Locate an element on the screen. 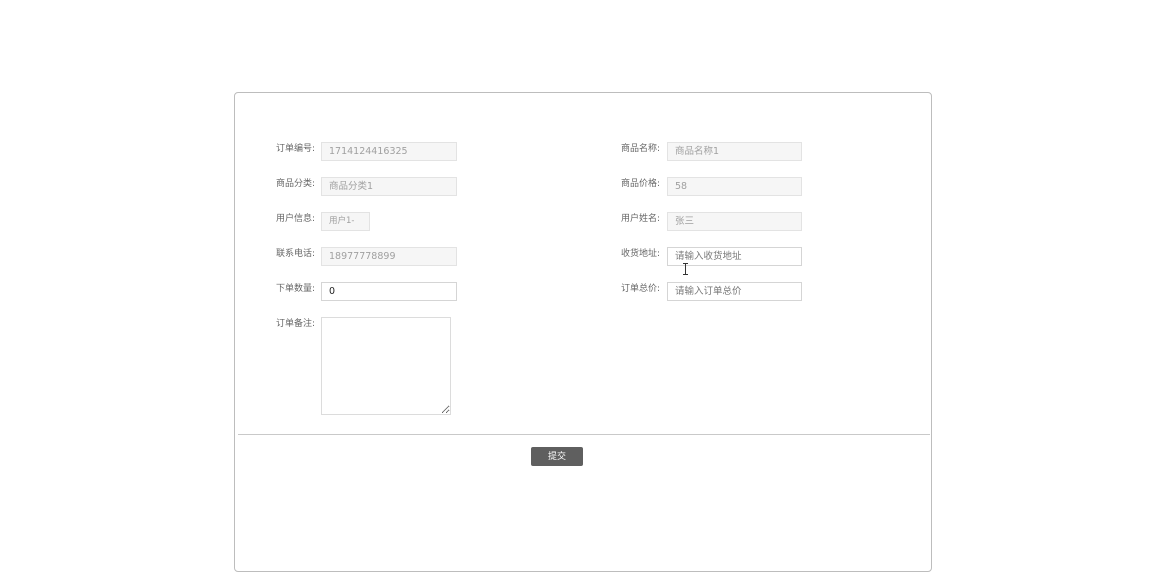 Image resolution: width=1168 pixels, height=572 pixels. user-name-field: 张三 is located at coordinates (734, 221).